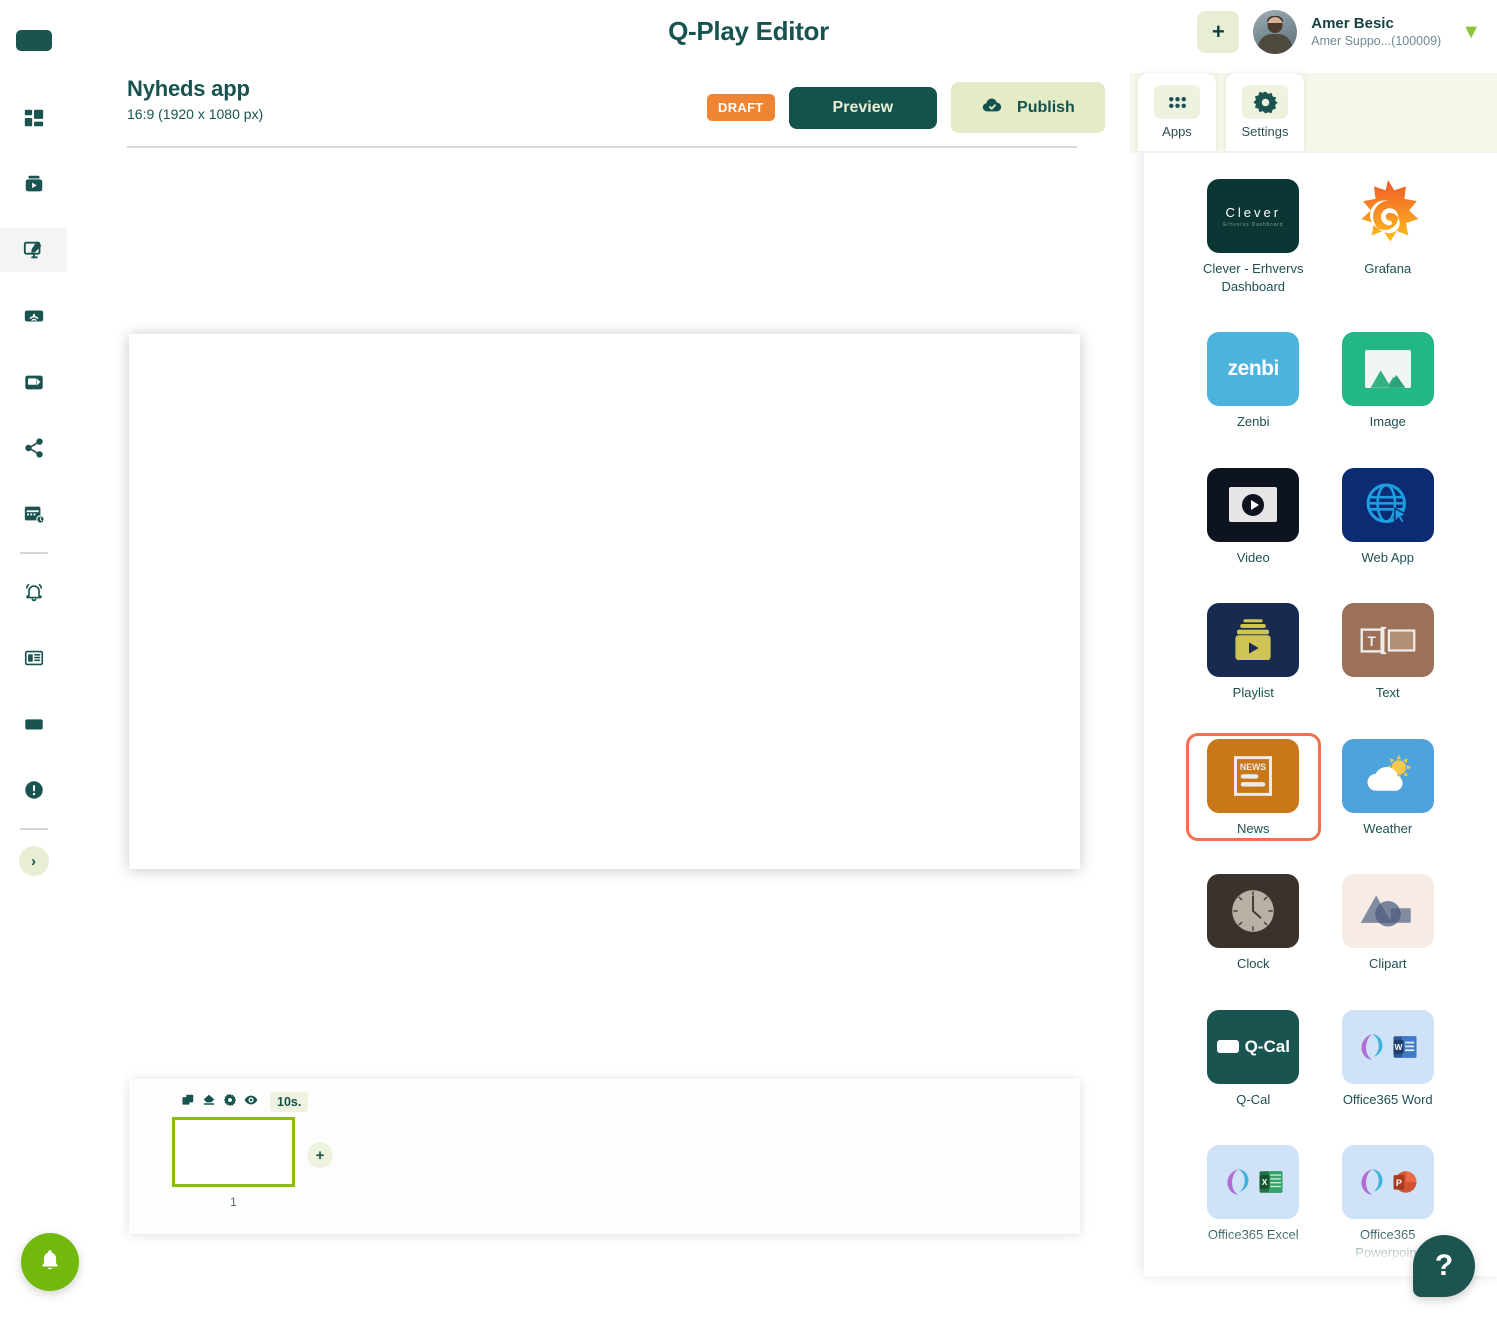 This screenshot has height=1319, width=1497. I want to click on app-item-zenbi: zenbi Zenbi, so click(1253, 380).